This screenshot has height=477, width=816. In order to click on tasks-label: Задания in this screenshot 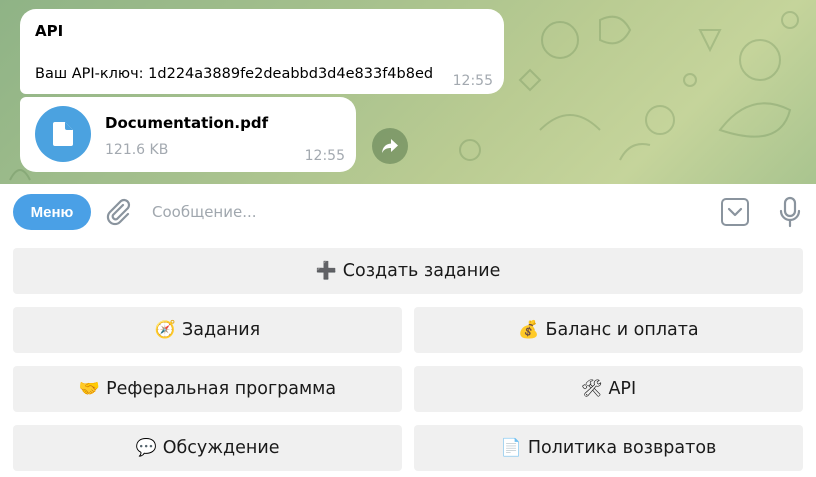, I will do `click(221, 330)`.